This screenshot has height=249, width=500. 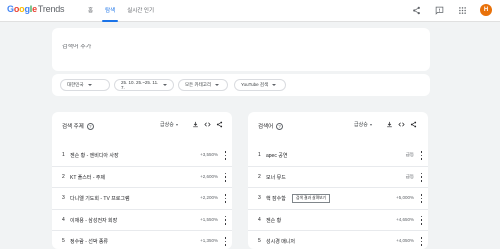 I want to click on date-filter-label: 25. 10. 25.~25. 11. 7., so click(x=140, y=85).